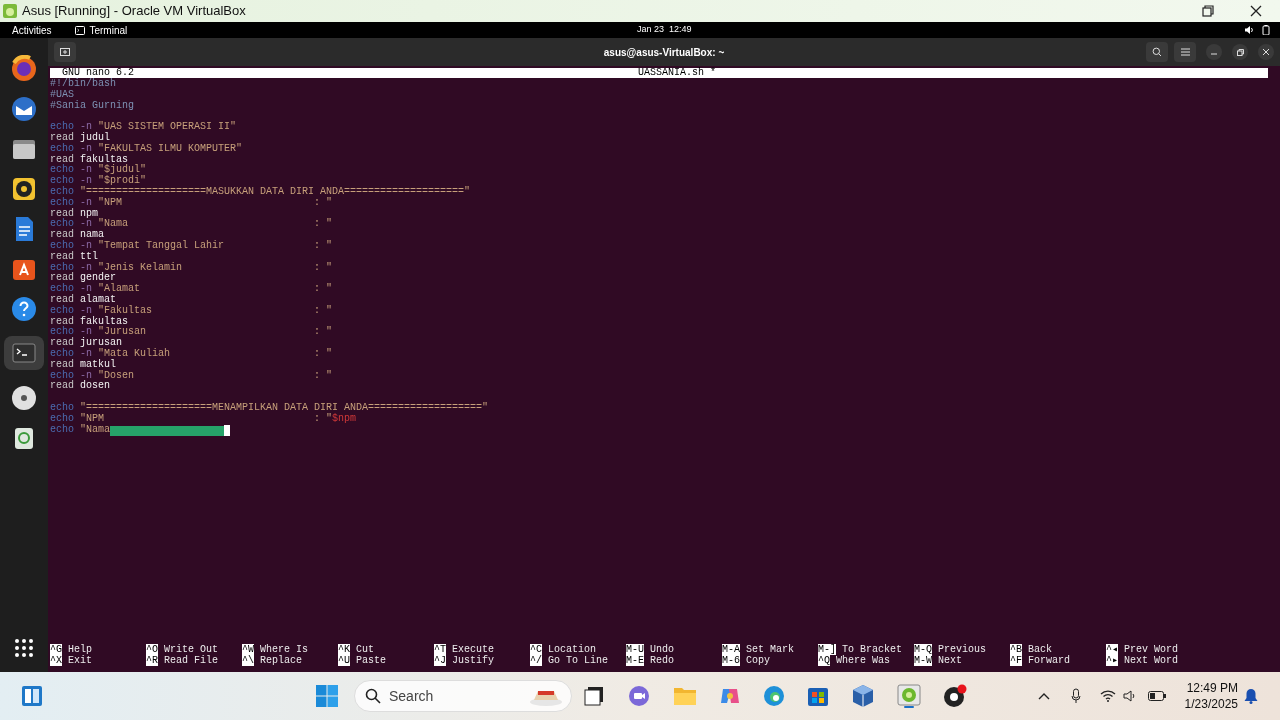 Image resolution: width=1280 pixels, height=720 pixels. Describe the element at coordinates (126, 310) in the screenshot. I see `code-string: "Fakultas` at that location.